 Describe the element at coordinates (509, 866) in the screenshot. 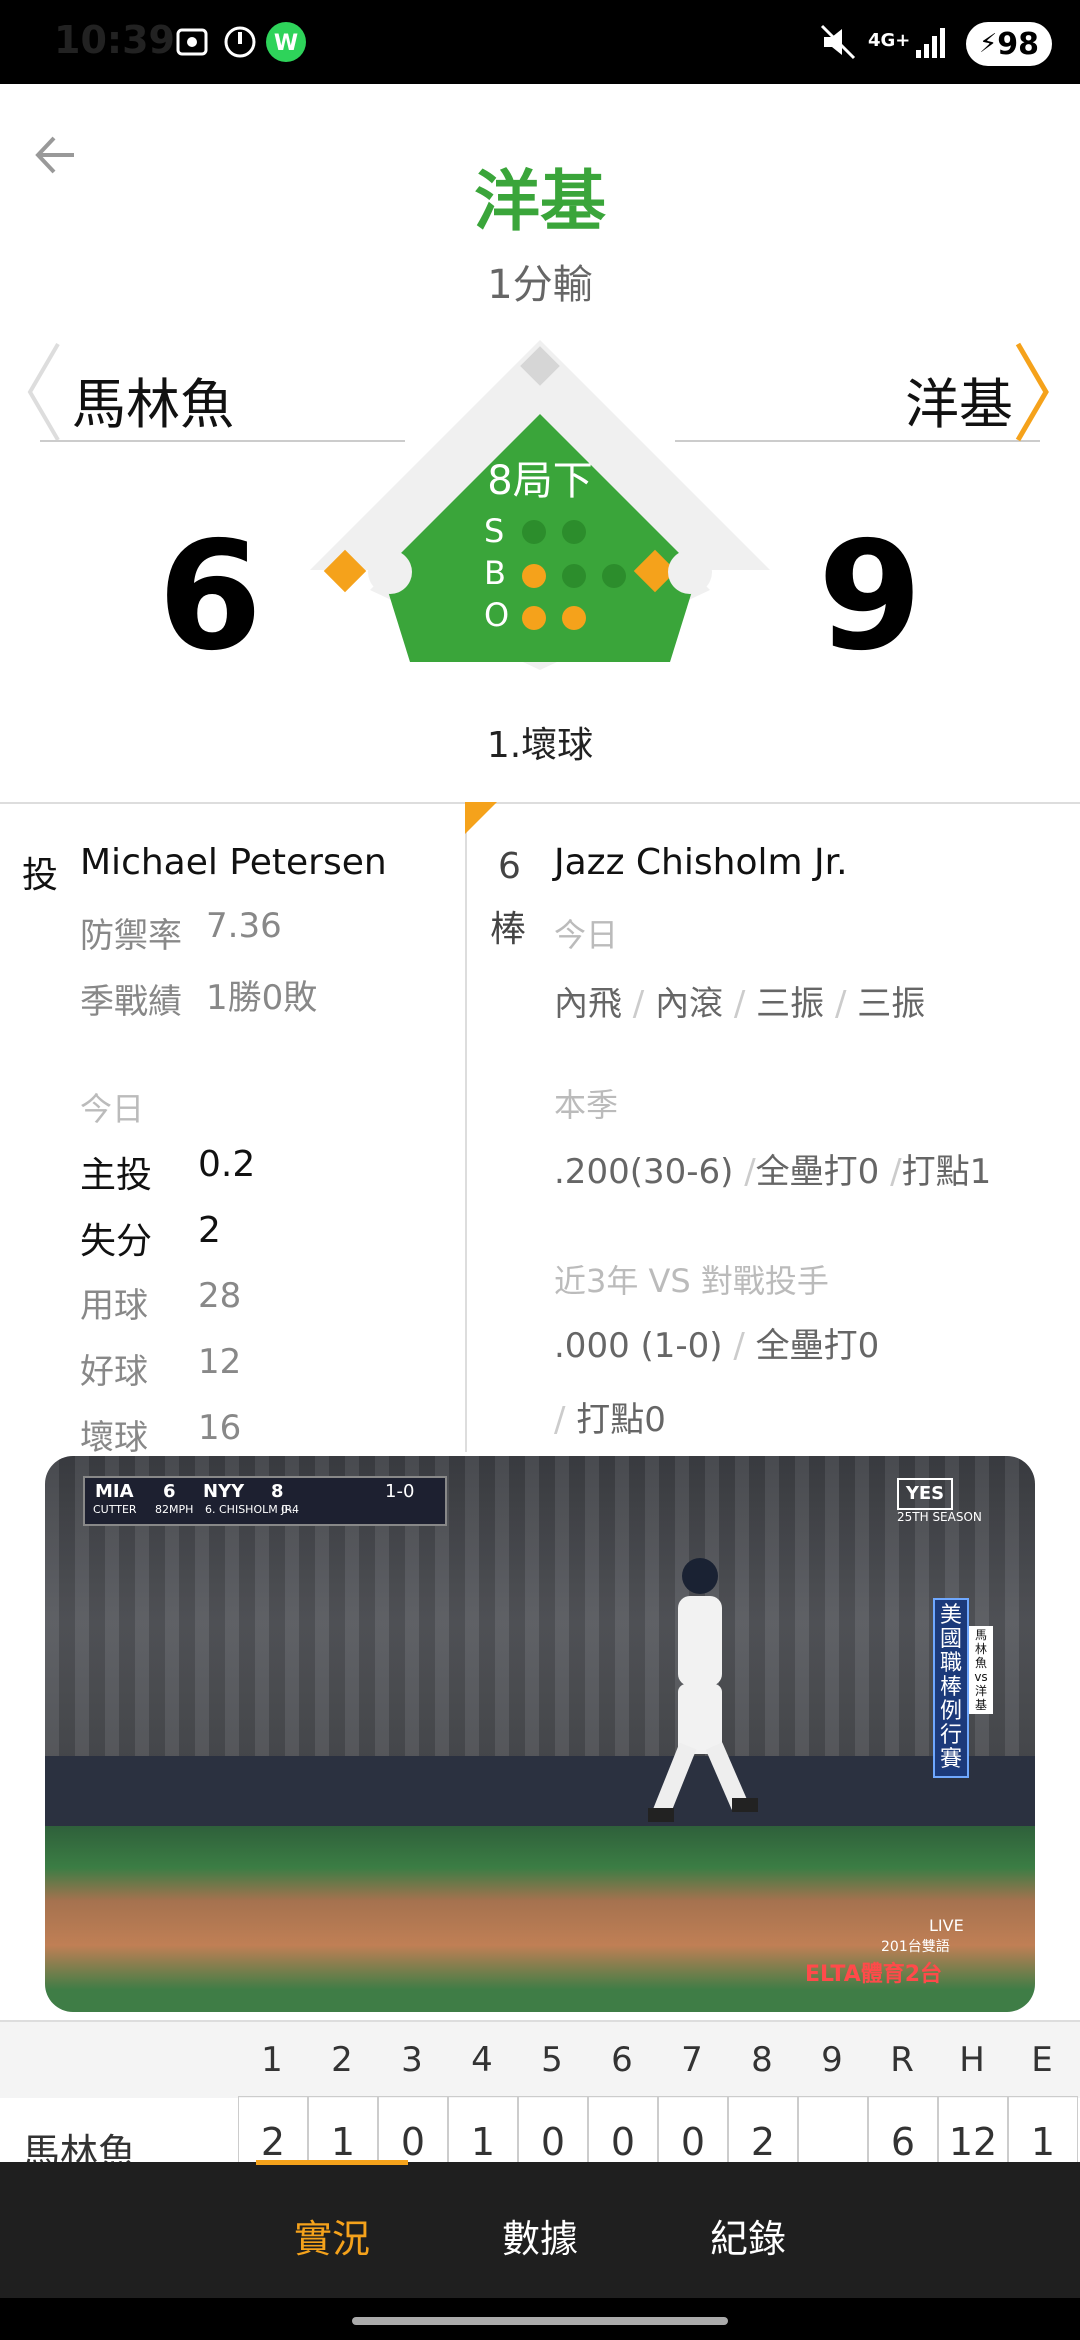

I see `batter-order: 6` at that location.